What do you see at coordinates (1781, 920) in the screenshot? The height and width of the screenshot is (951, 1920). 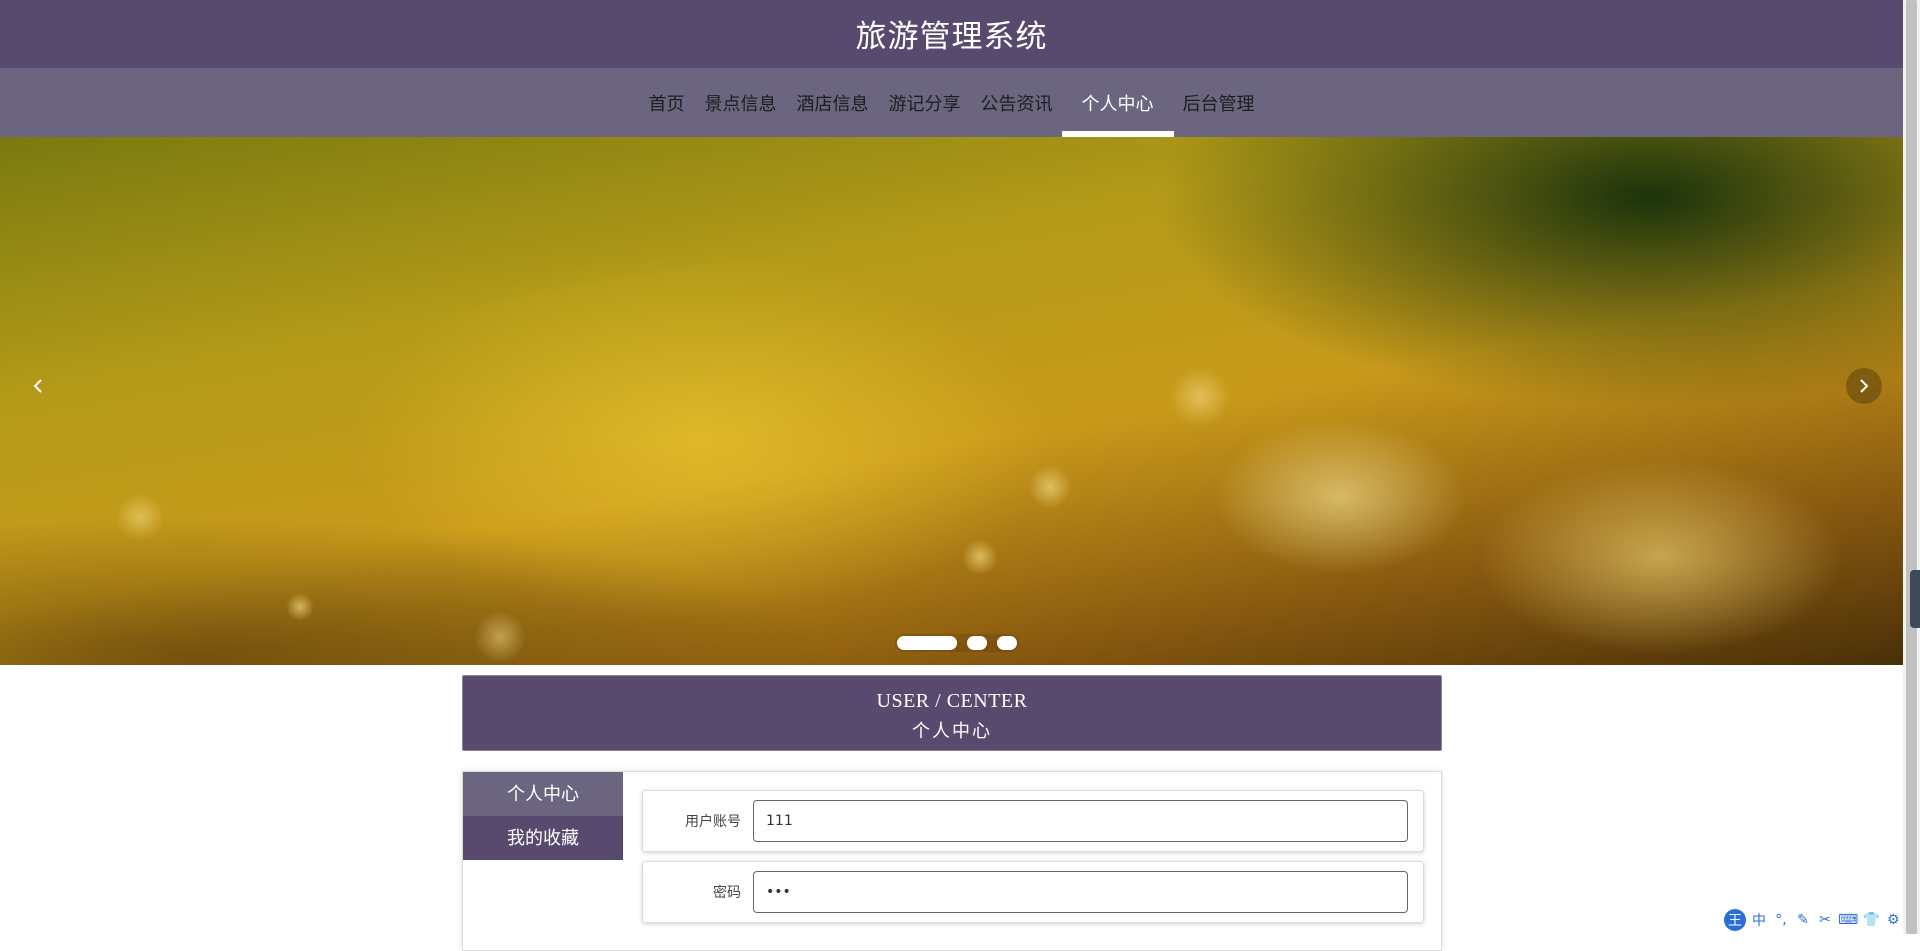 I see `ime-punctuation-icon: °,` at bounding box center [1781, 920].